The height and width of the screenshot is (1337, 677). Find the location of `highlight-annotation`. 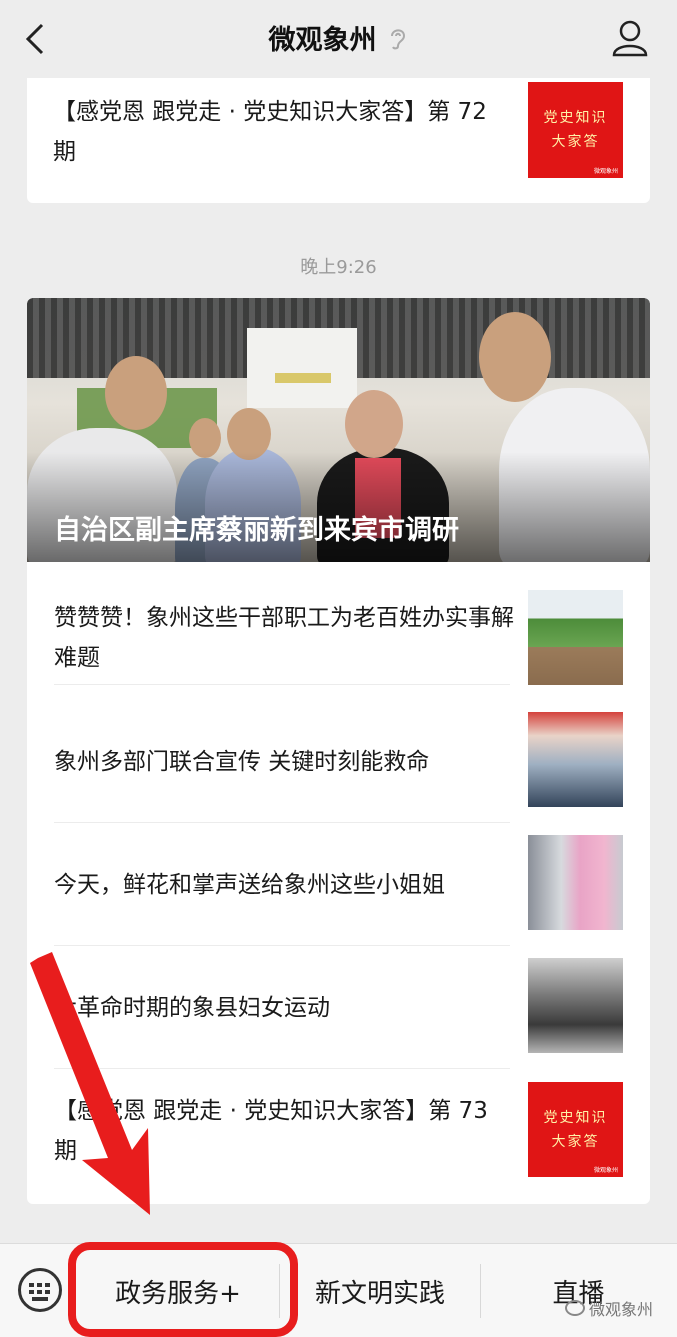

highlight-annotation is located at coordinates (183, 1289).